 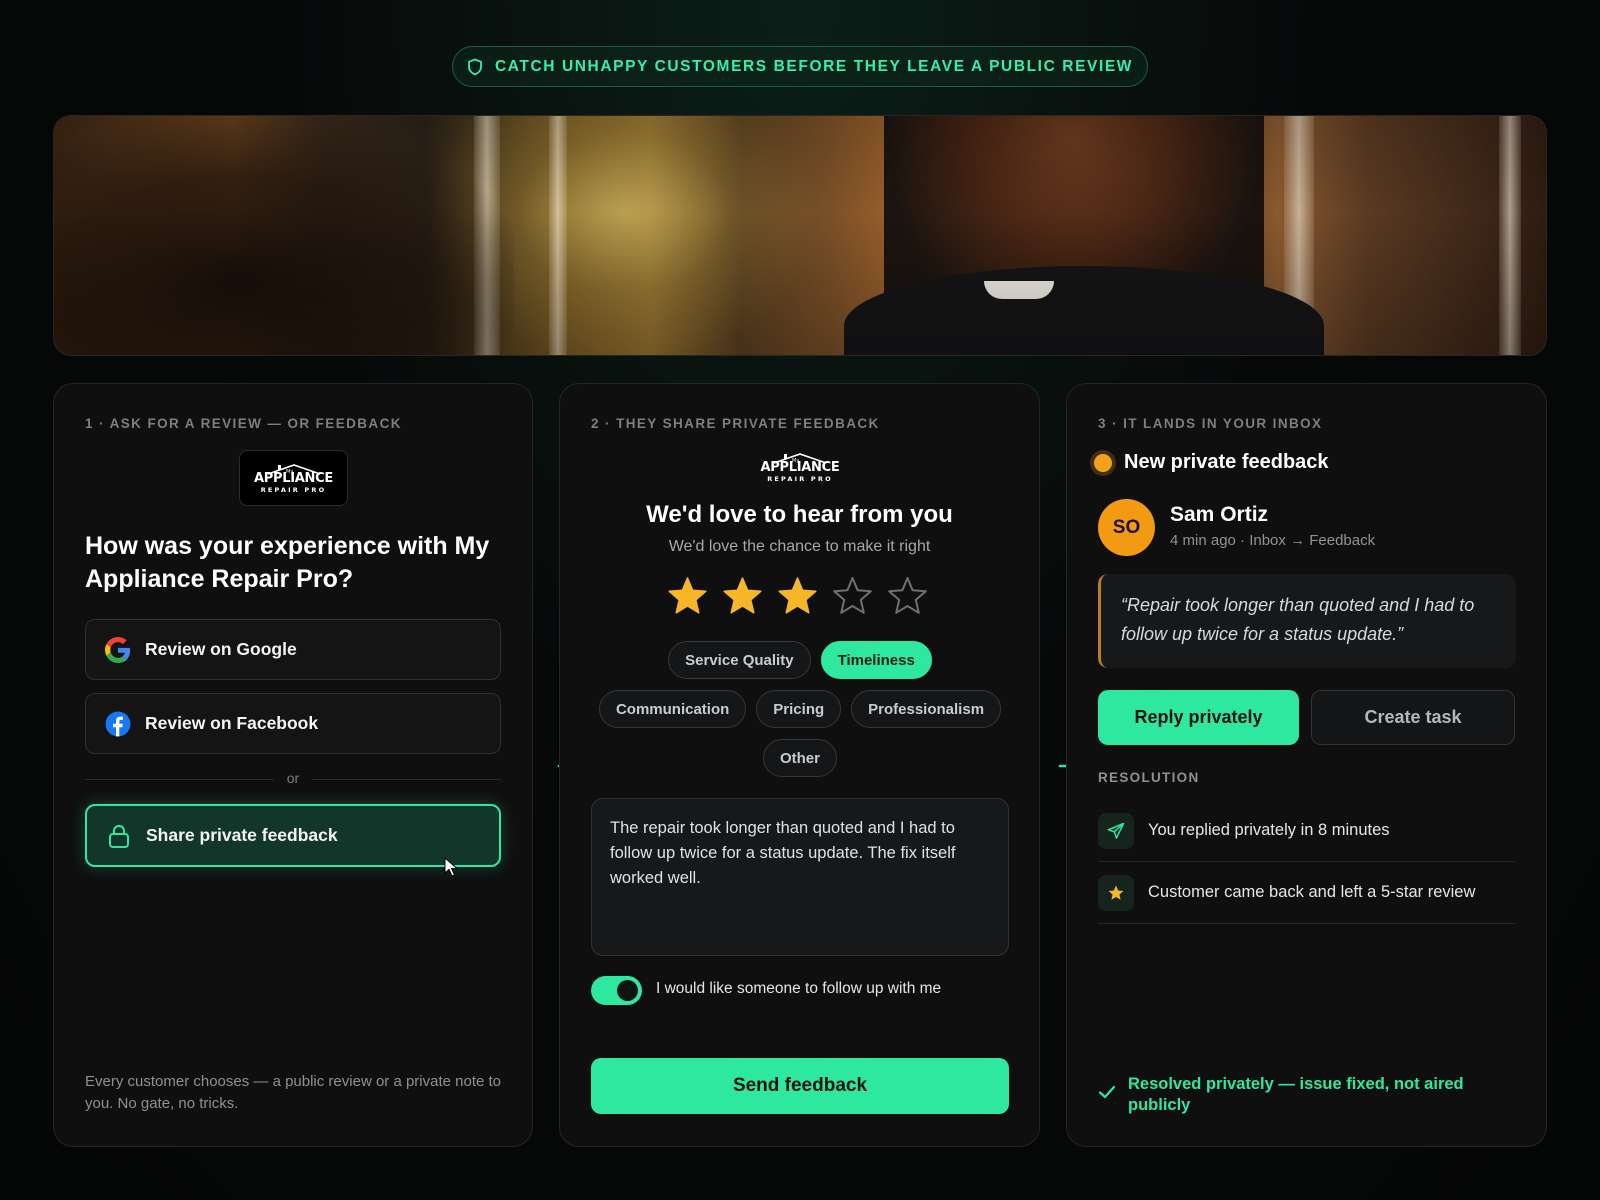 What do you see at coordinates (799, 514) in the screenshot?
I see `feedback-form-title: We'd love to hear from you` at bounding box center [799, 514].